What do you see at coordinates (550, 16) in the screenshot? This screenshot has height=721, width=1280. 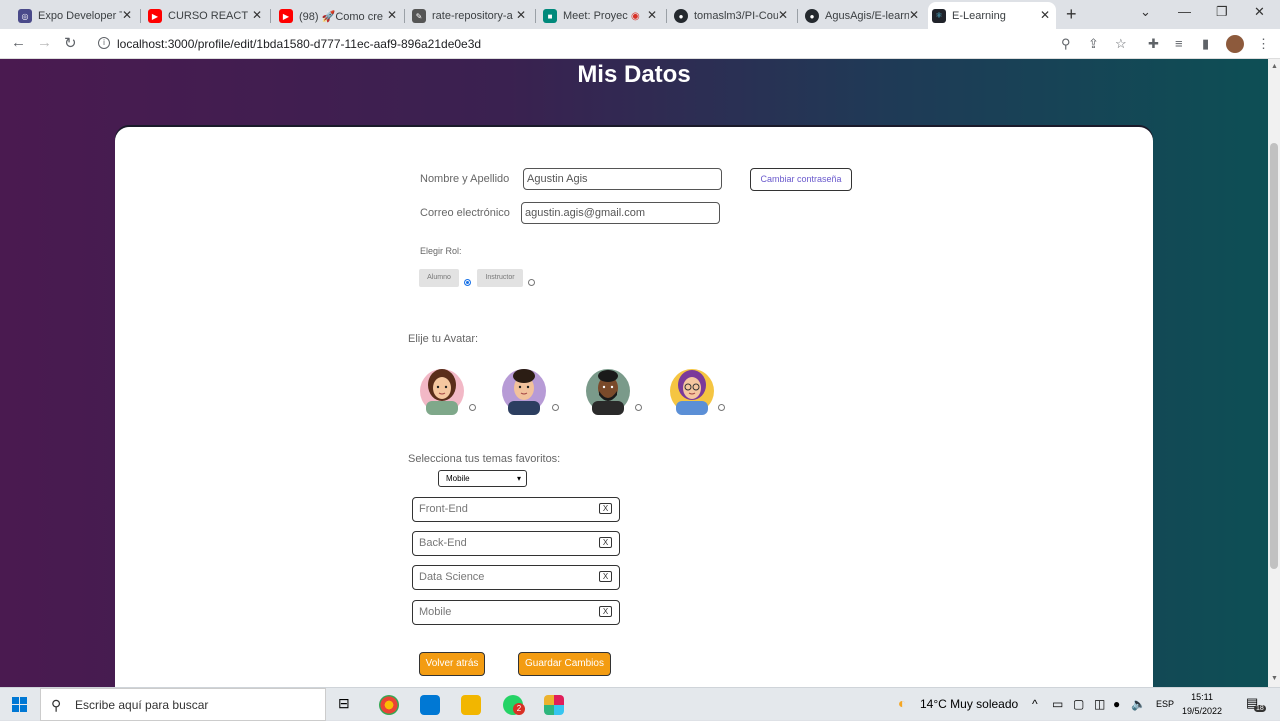 I see `meet-icon: ■` at bounding box center [550, 16].